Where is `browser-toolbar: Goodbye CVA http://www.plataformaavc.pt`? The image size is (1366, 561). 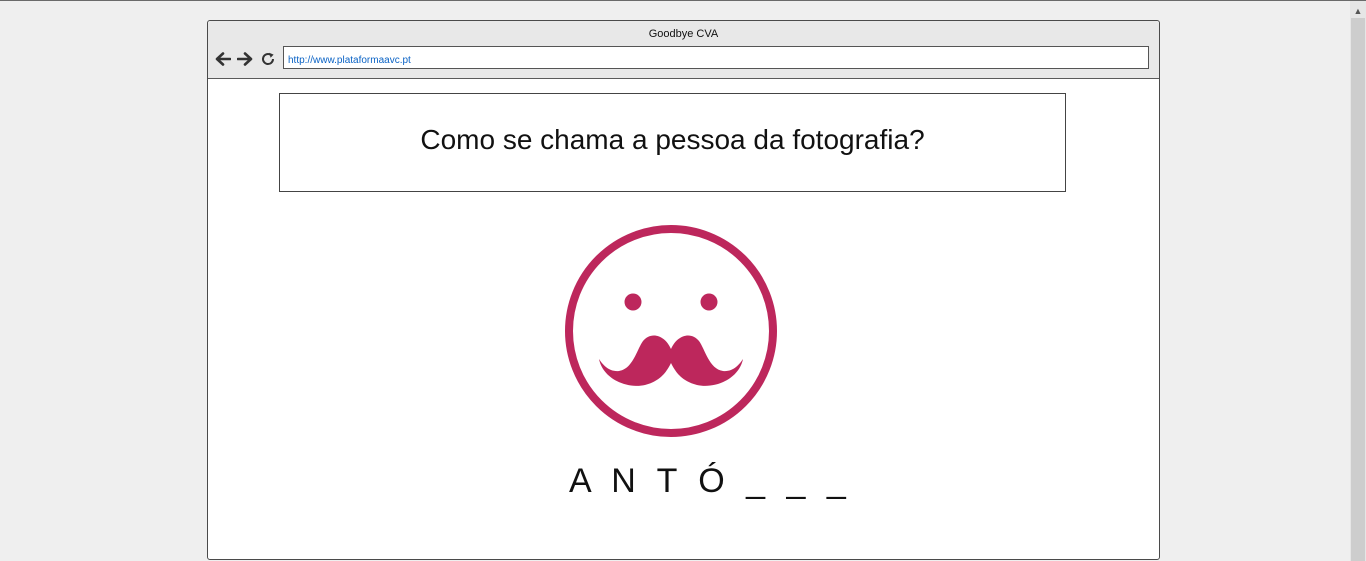 browser-toolbar: Goodbye CVA http://www.plataformaavc.pt is located at coordinates (683, 50).